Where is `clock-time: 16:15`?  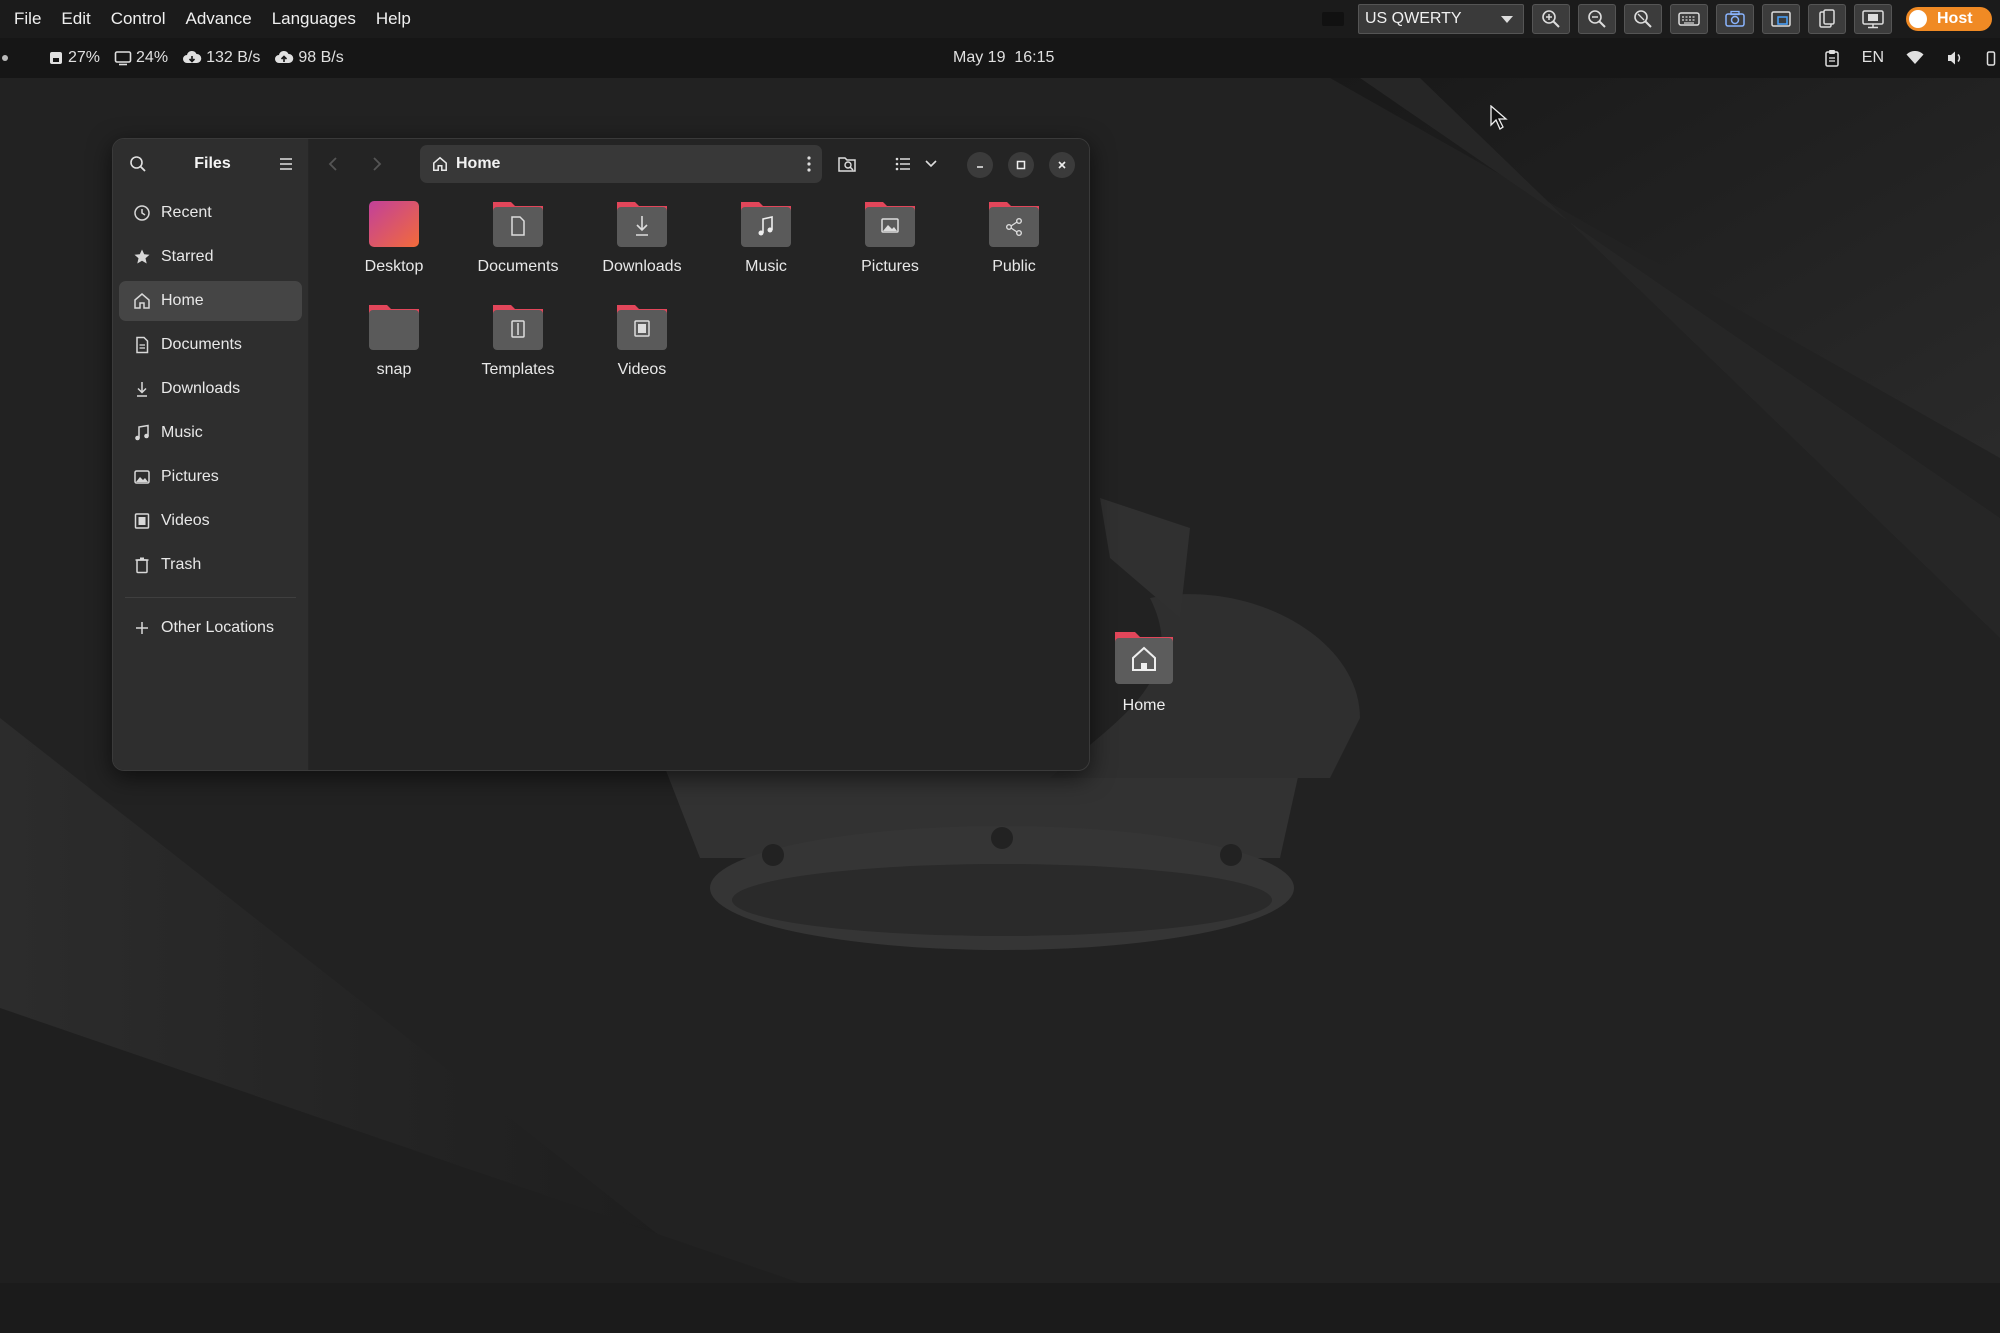 clock-time: 16:15 is located at coordinates (1034, 57).